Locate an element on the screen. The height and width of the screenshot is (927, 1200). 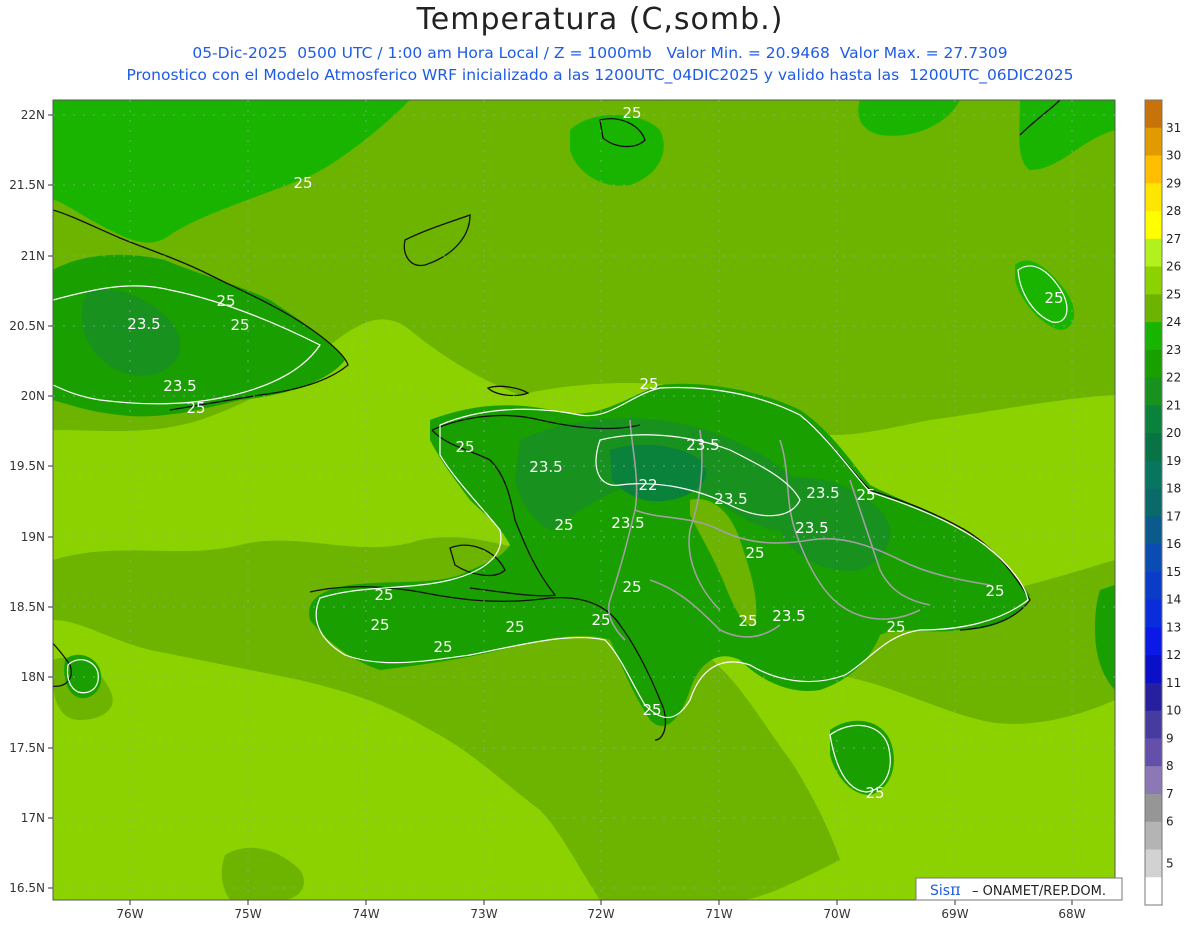
lat-tick-label: 19N is located at coordinates (33, 537).